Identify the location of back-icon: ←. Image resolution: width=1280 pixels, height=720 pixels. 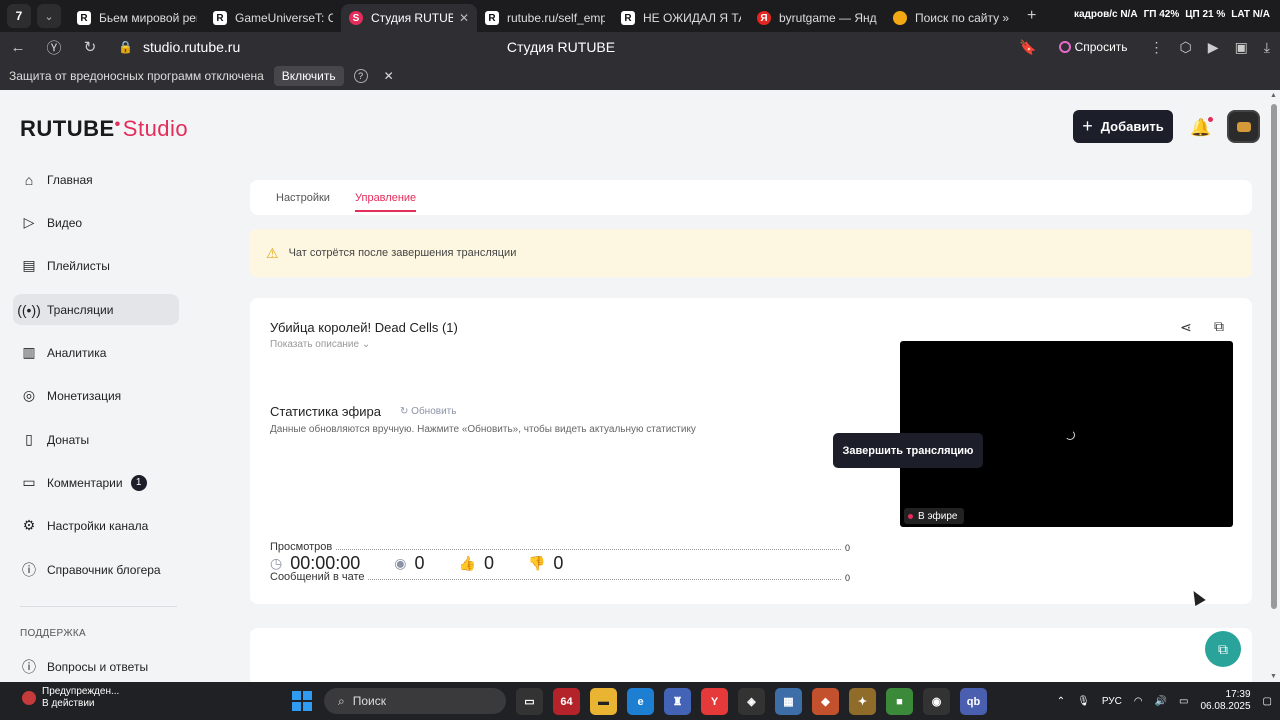
(18, 47).